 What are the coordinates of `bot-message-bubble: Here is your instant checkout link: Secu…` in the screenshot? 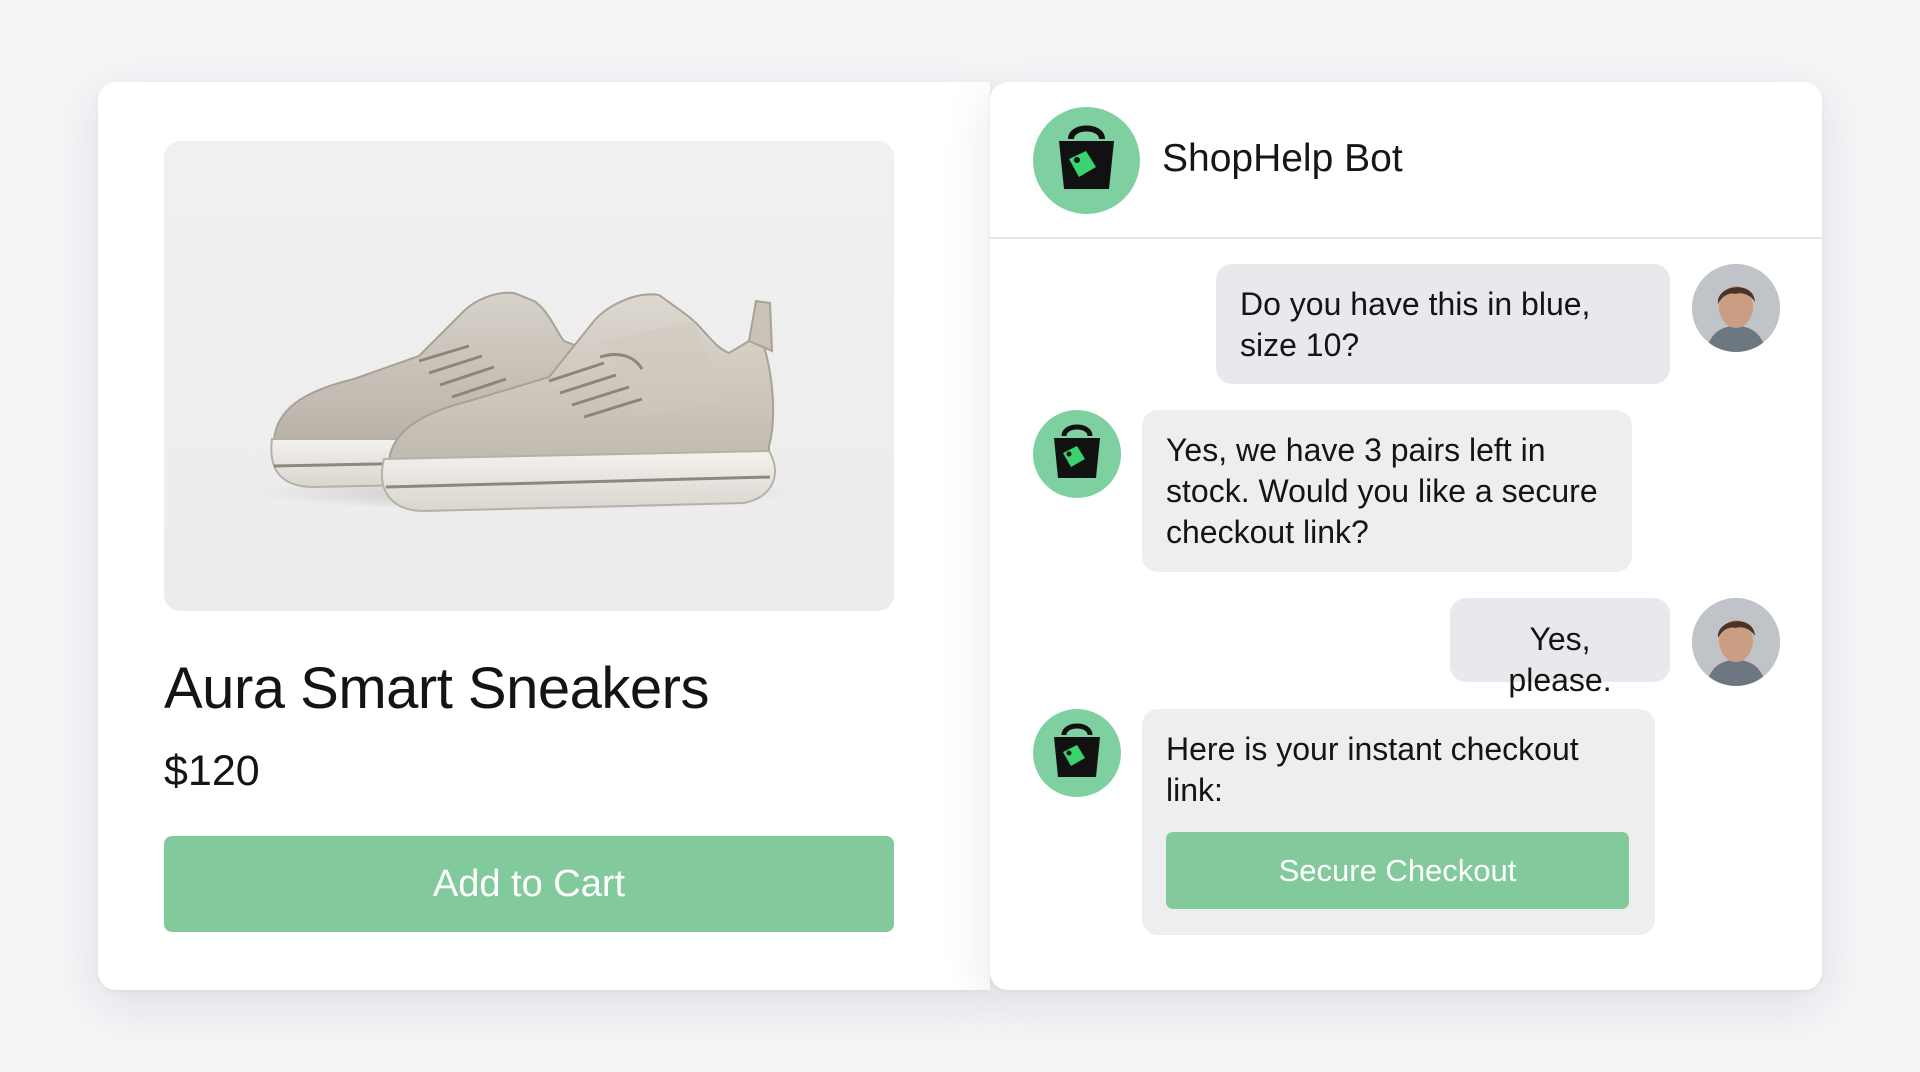 It's located at (1398, 822).